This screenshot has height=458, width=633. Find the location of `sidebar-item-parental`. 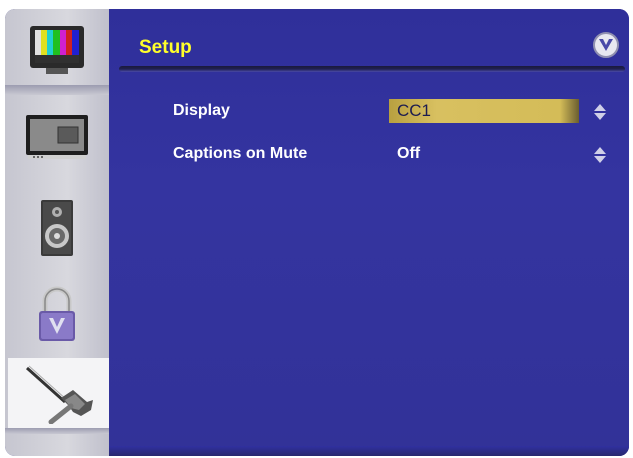

sidebar-item-parental is located at coordinates (57, 315).